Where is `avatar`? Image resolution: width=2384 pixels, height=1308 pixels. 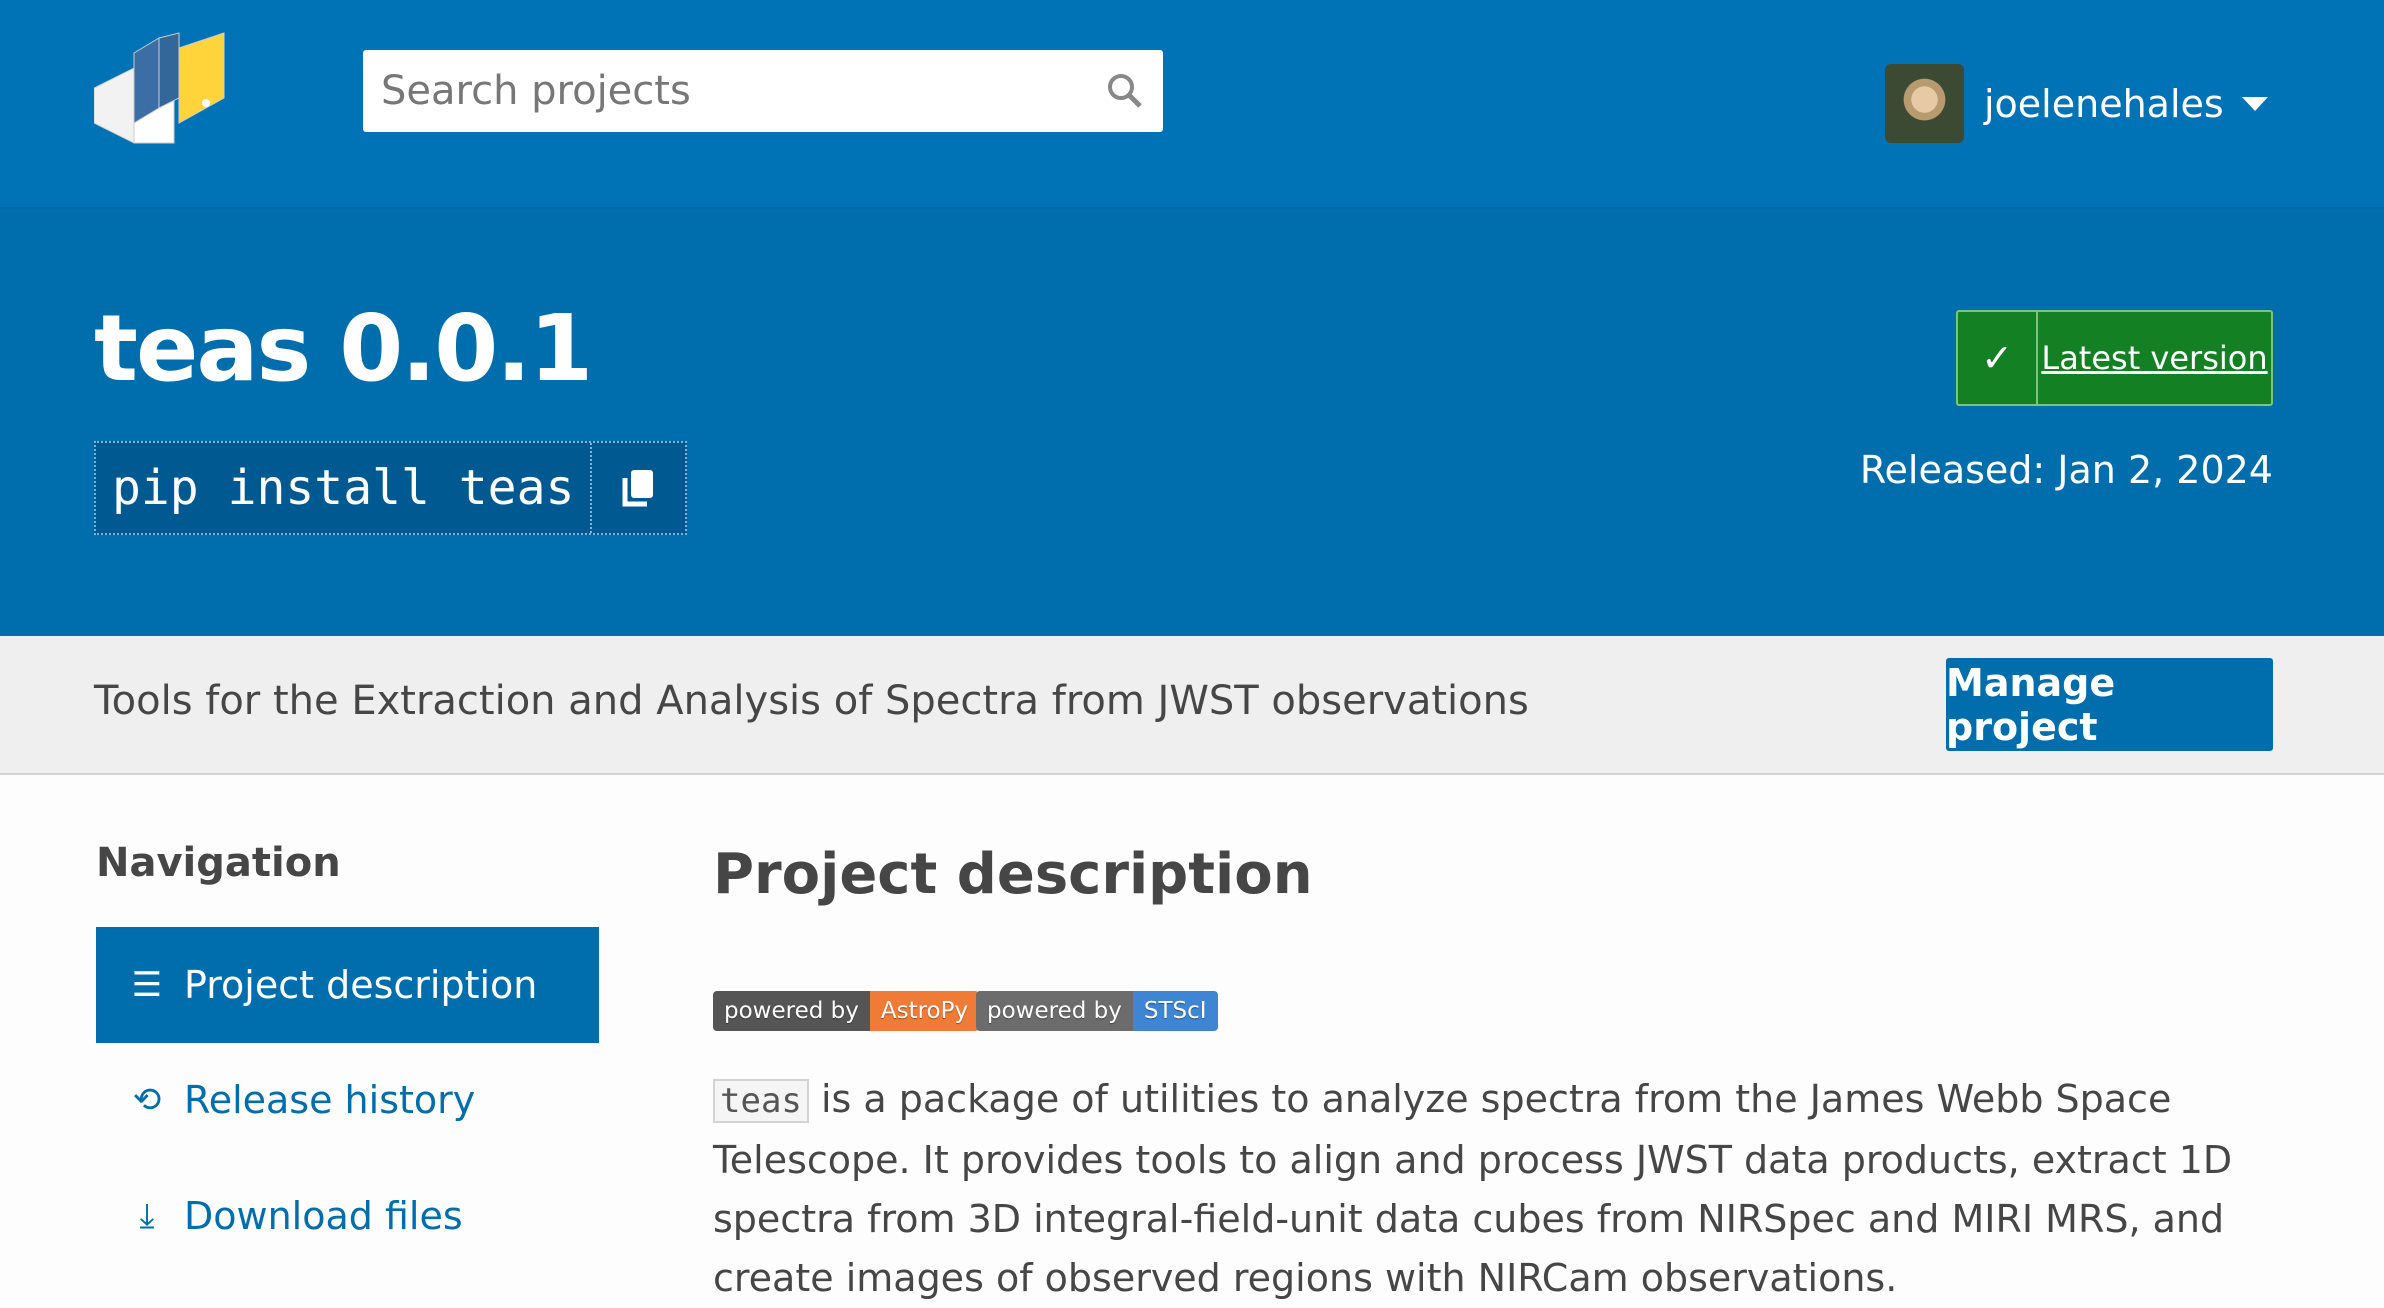 avatar is located at coordinates (1924, 103).